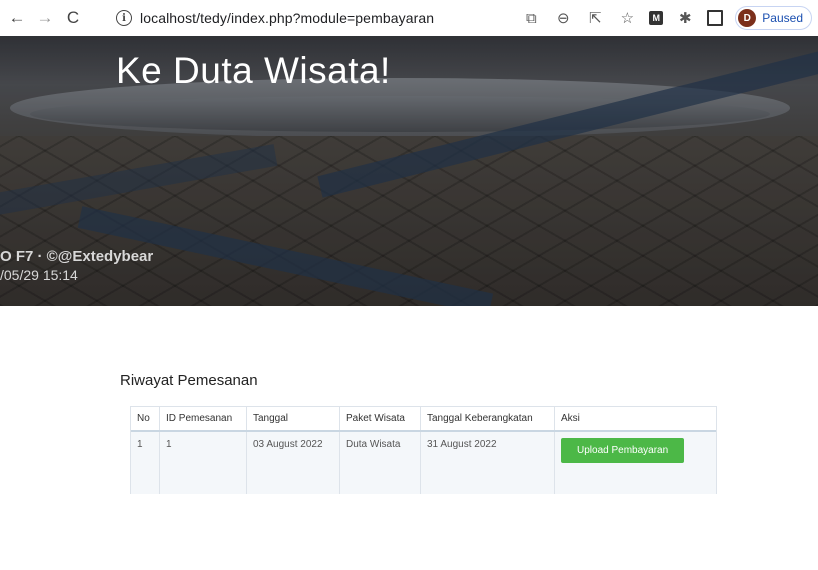 This screenshot has width=818, height=570. Describe the element at coordinates (487, 462) in the screenshot. I see `cell-keberangkatan: 31 August 2022` at that location.